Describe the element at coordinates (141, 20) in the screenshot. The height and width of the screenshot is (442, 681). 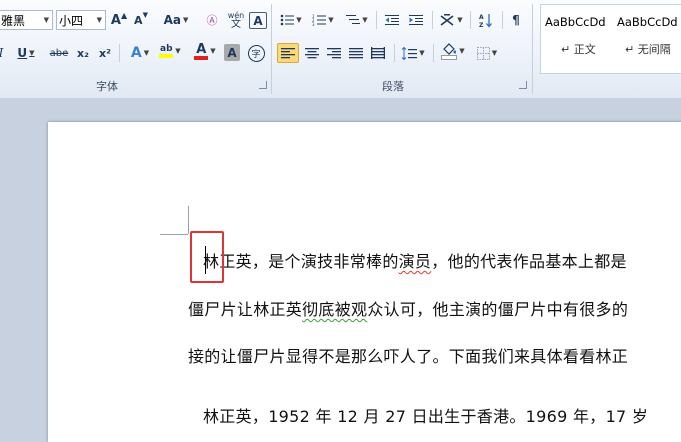
I see `shrink-font-button: A ▼` at that location.